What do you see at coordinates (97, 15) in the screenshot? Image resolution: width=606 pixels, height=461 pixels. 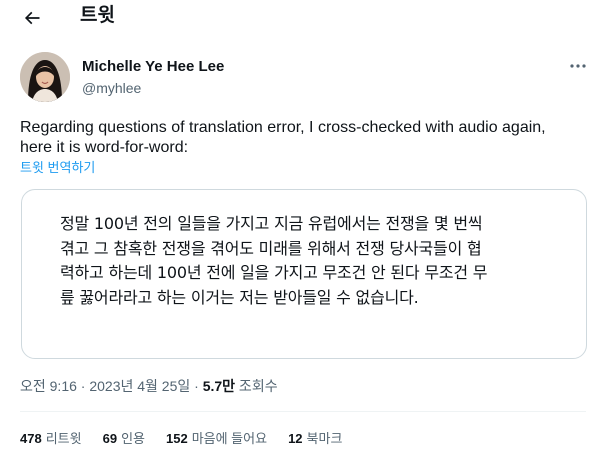 I see `page-title: 트윗` at bounding box center [97, 15].